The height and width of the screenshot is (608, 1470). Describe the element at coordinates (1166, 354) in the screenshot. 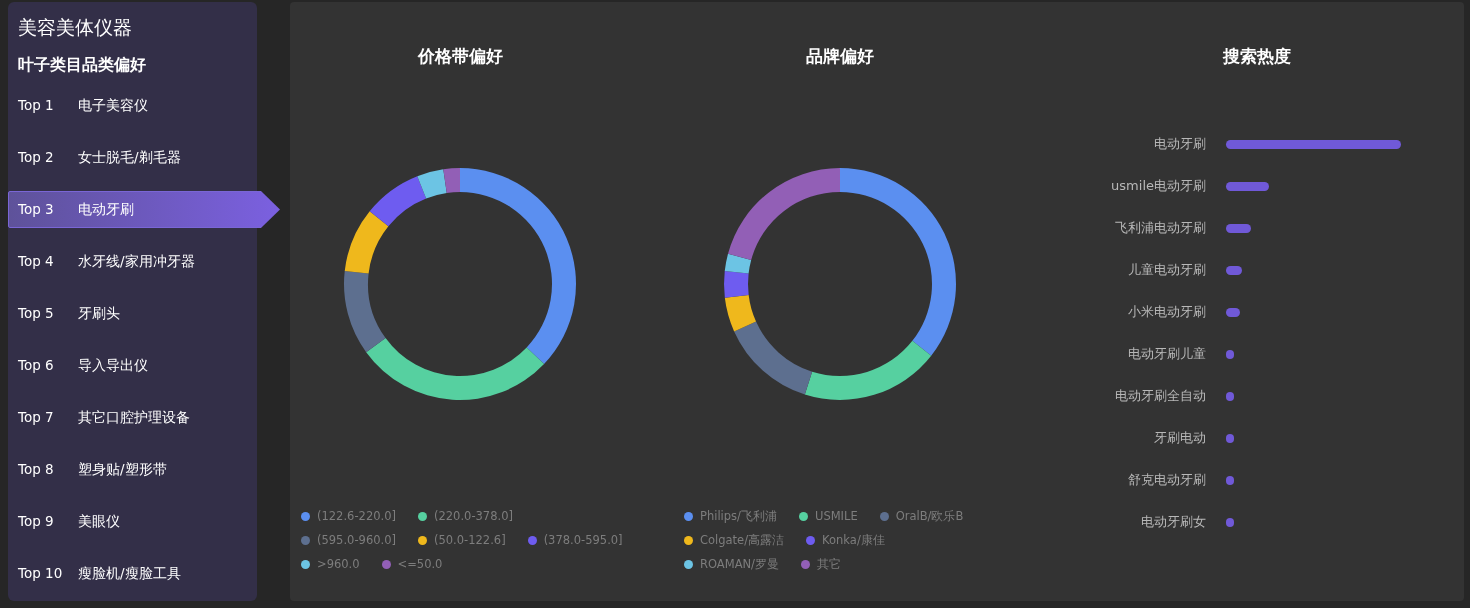

I see `search-term: 电动牙刷儿童` at that location.